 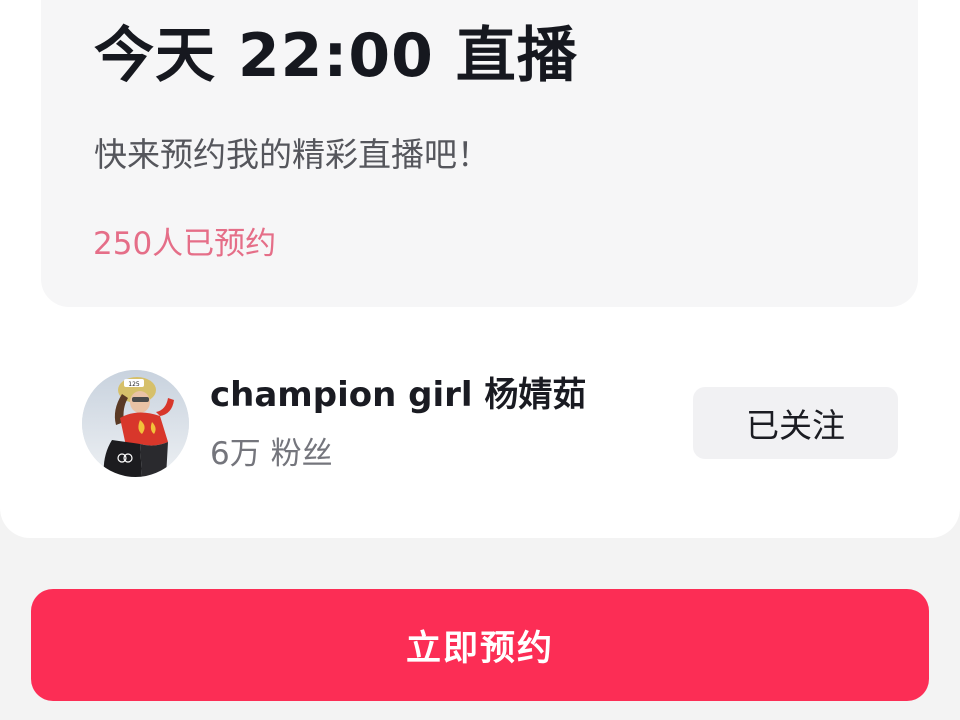 I want to click on live-title: 今天 22:00 直播, so click(x=336, y=56).